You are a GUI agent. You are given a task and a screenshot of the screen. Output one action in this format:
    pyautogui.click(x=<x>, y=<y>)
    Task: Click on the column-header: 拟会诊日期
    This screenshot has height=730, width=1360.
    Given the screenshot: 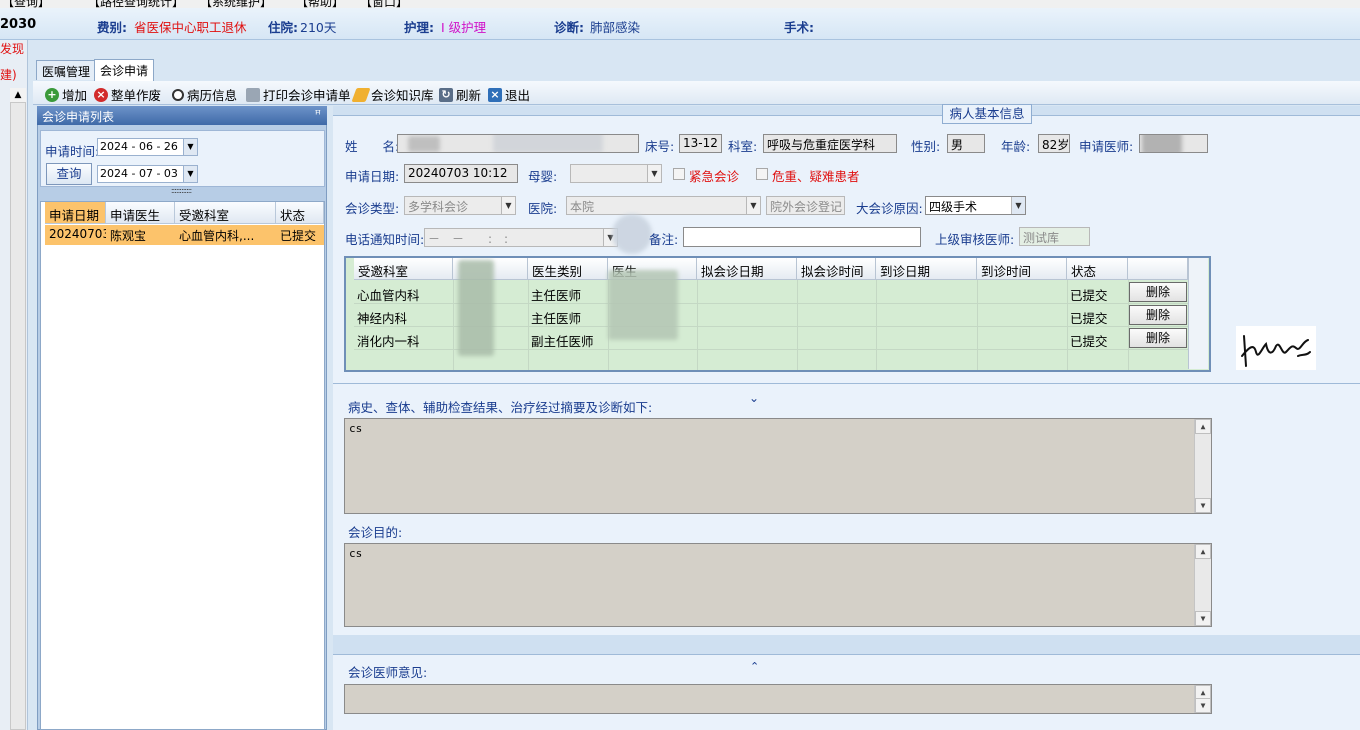 What is the action you would take?
    pyautogui.click(x=747, y=269)
    